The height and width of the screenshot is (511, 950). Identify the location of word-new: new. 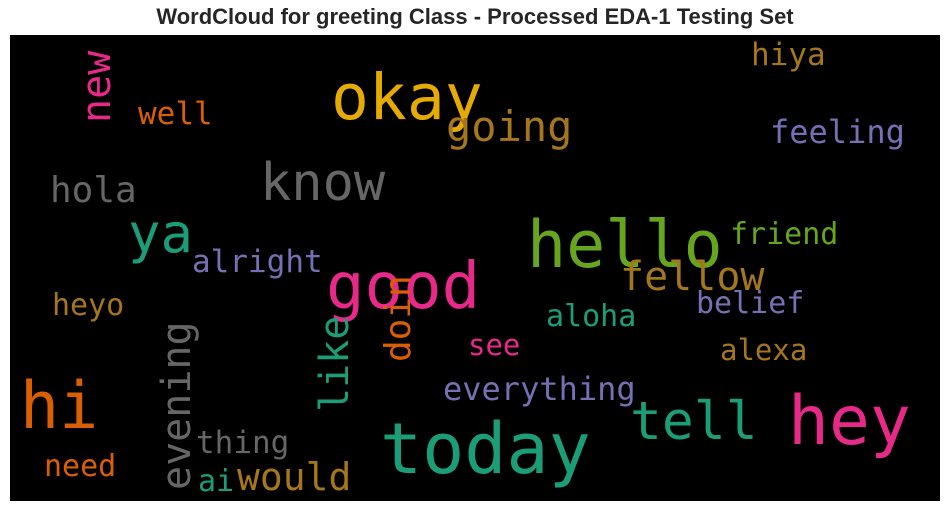
(97, 86).